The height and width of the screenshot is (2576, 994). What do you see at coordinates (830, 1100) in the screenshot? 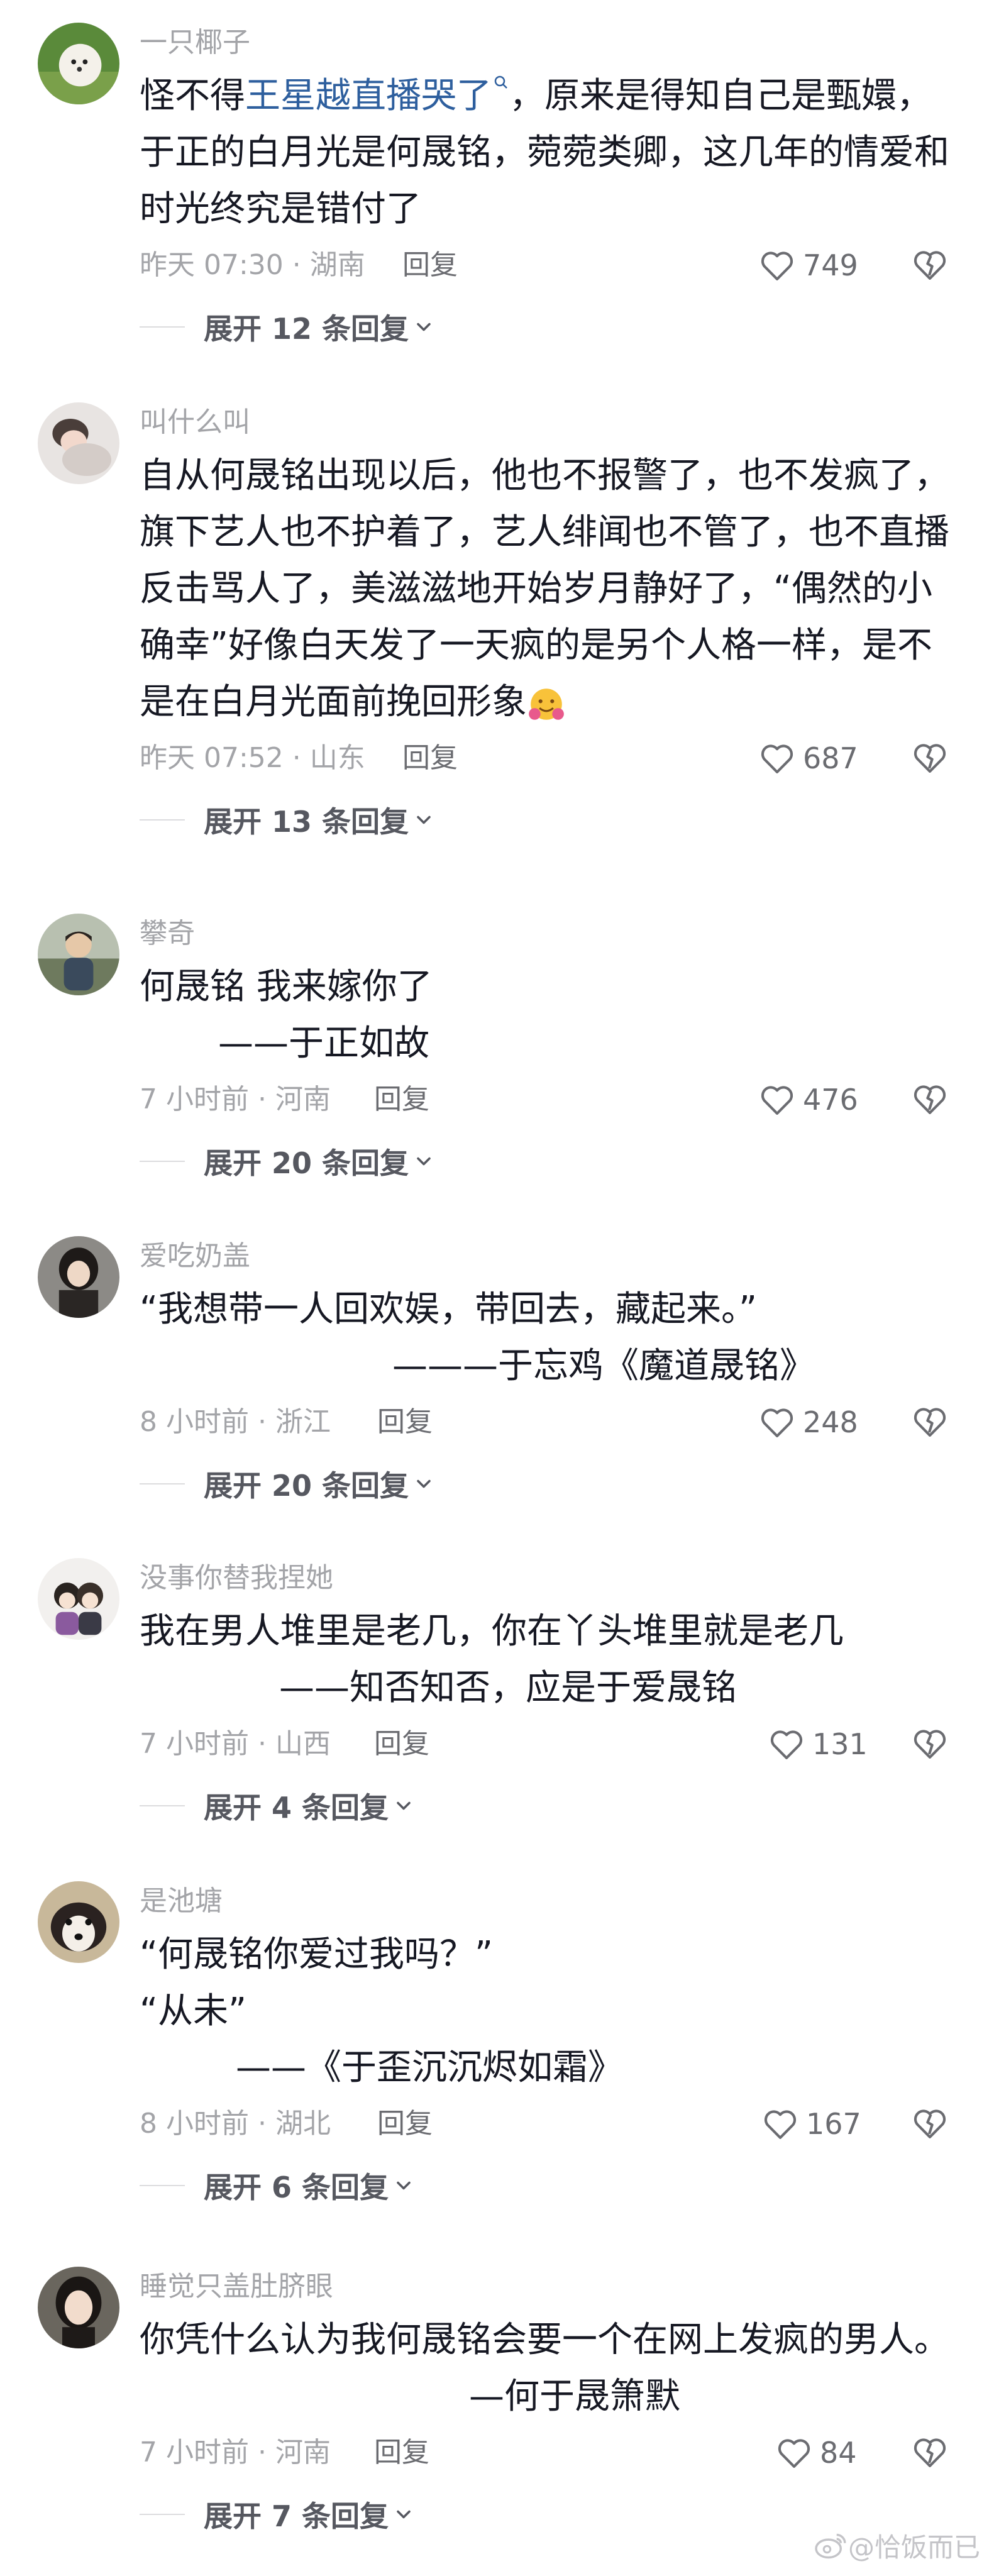
I see `like-count: 476` at bounding box center [830, 1100].